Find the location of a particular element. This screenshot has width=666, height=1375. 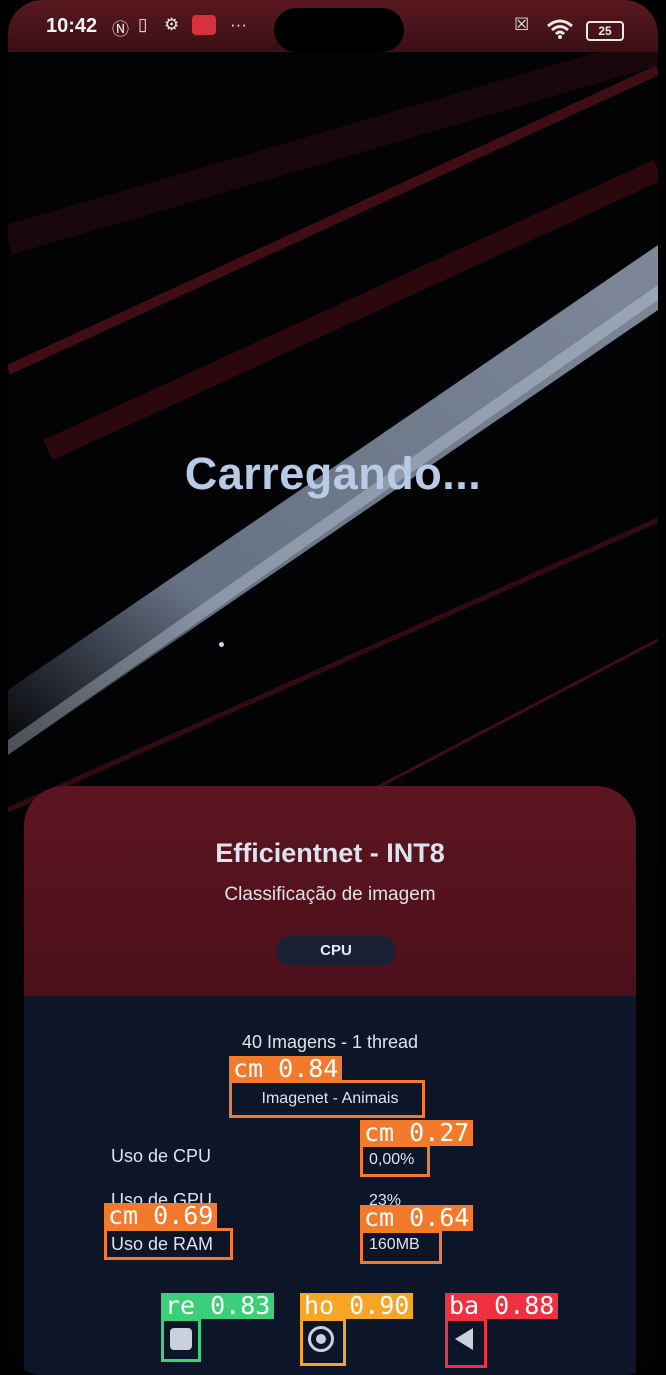

detection-tag: ba 0.88 is located at coordinates (502, 1306).